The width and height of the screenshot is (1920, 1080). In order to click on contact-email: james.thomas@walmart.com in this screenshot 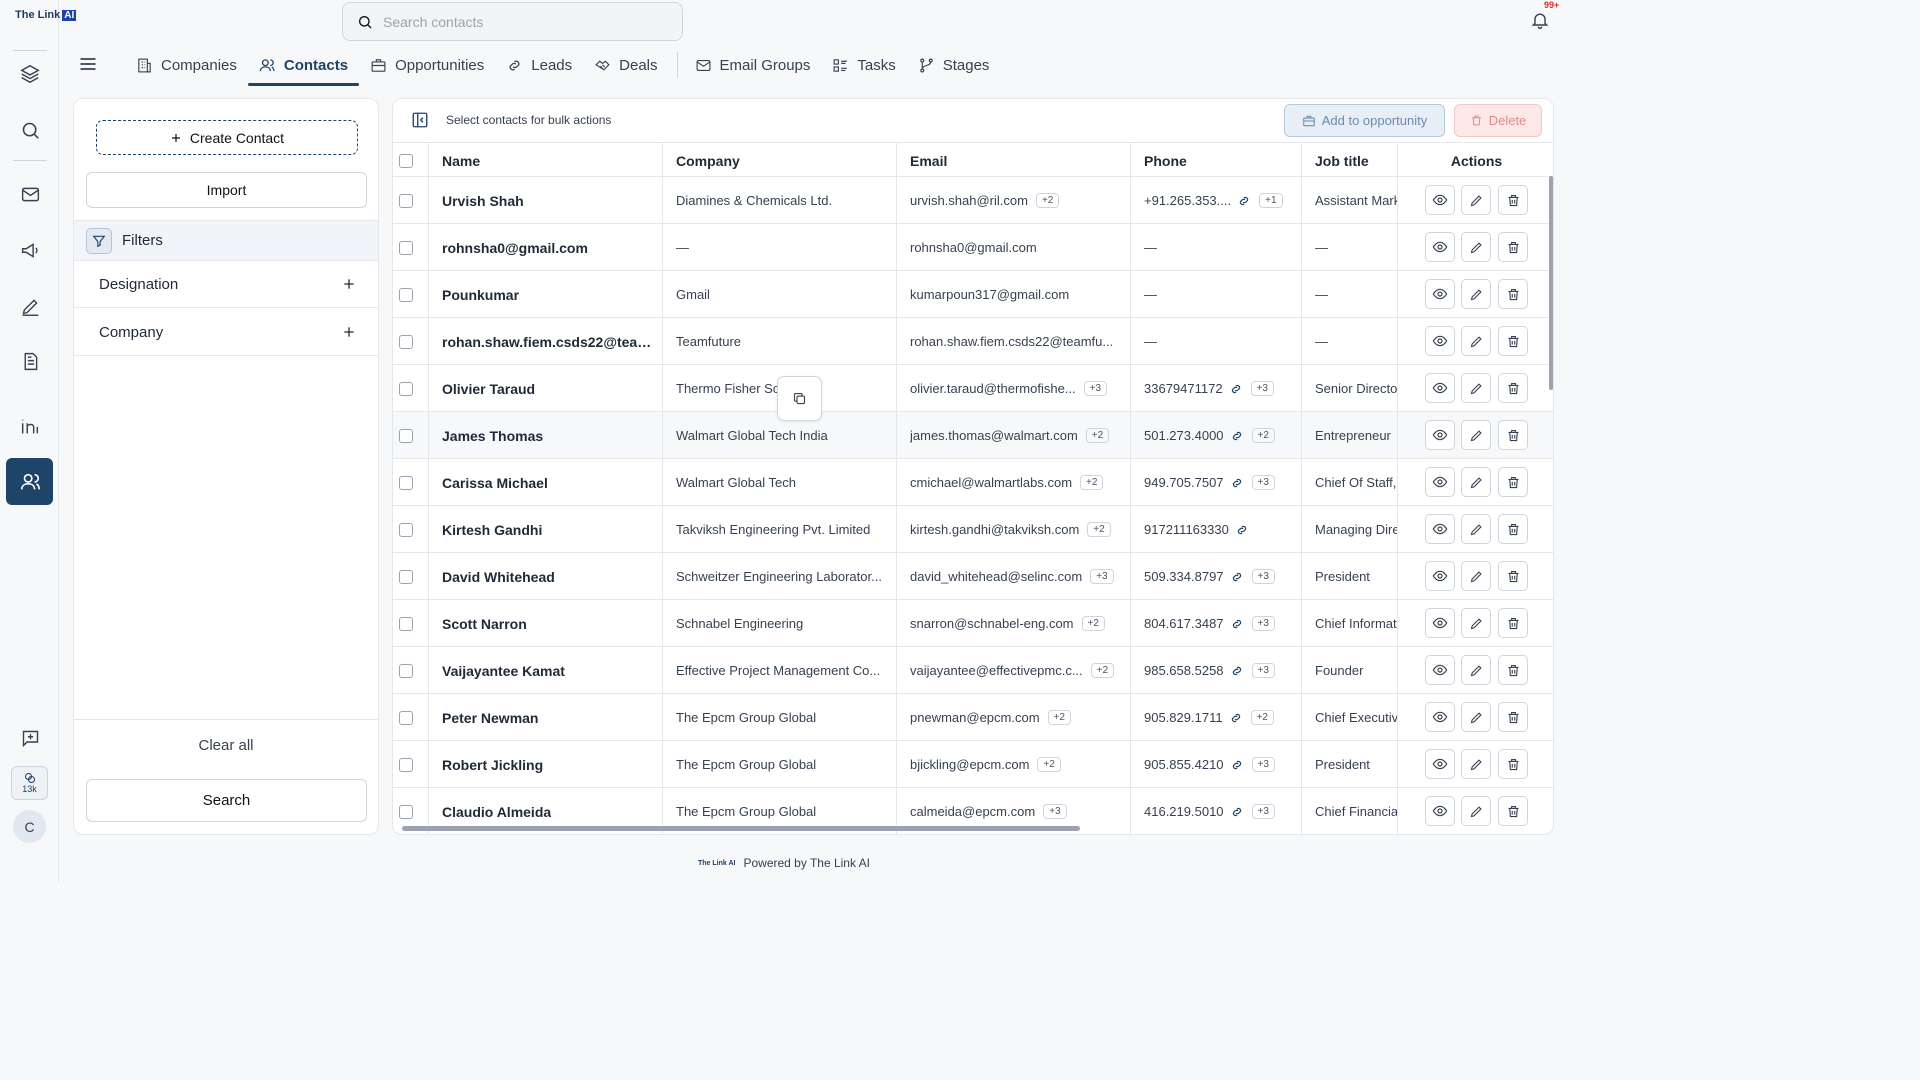, I will do `click(994, 435)`.